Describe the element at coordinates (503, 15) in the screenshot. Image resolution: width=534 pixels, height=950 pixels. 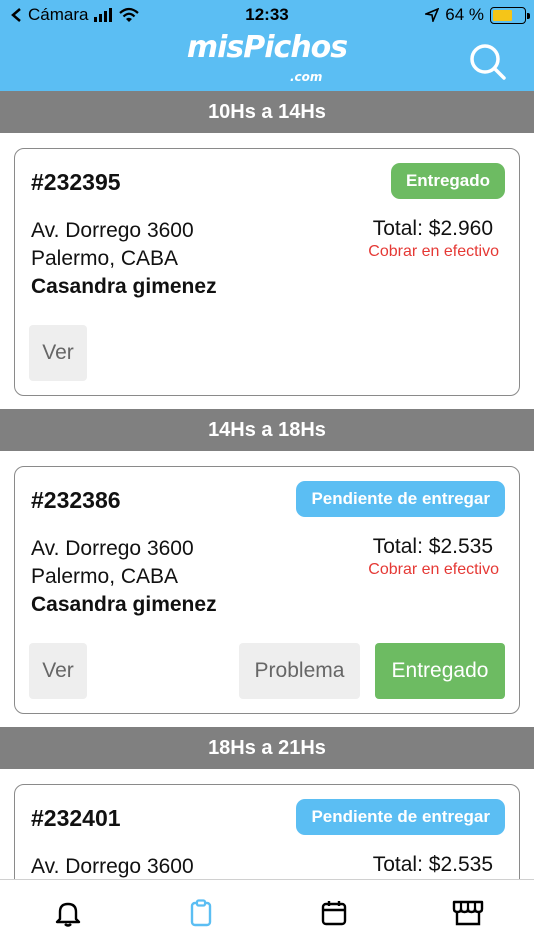
I see `battery-level` at that location.